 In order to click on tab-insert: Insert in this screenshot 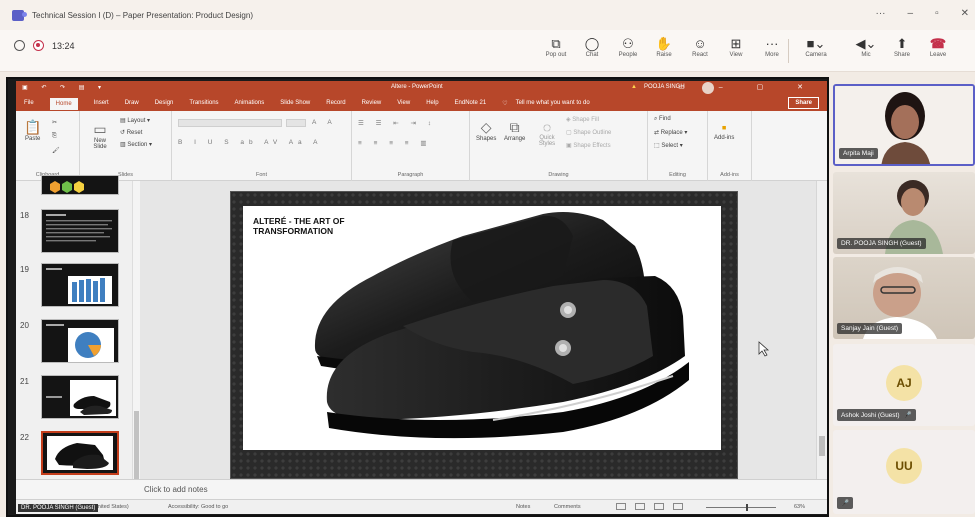, I will do `click(101, 103)`.